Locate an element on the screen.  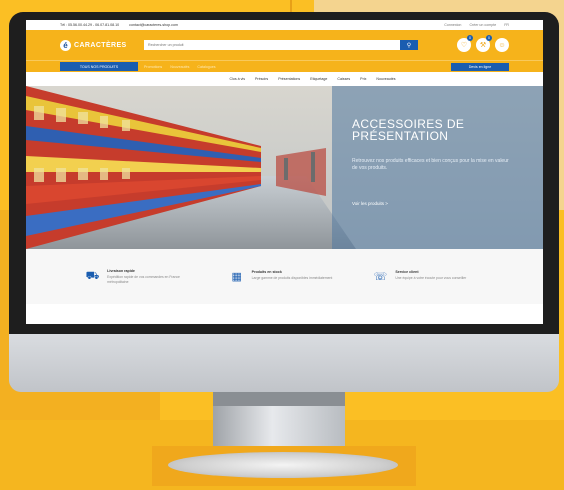
service-icon: ☏ is located at coordinates (380, 276).